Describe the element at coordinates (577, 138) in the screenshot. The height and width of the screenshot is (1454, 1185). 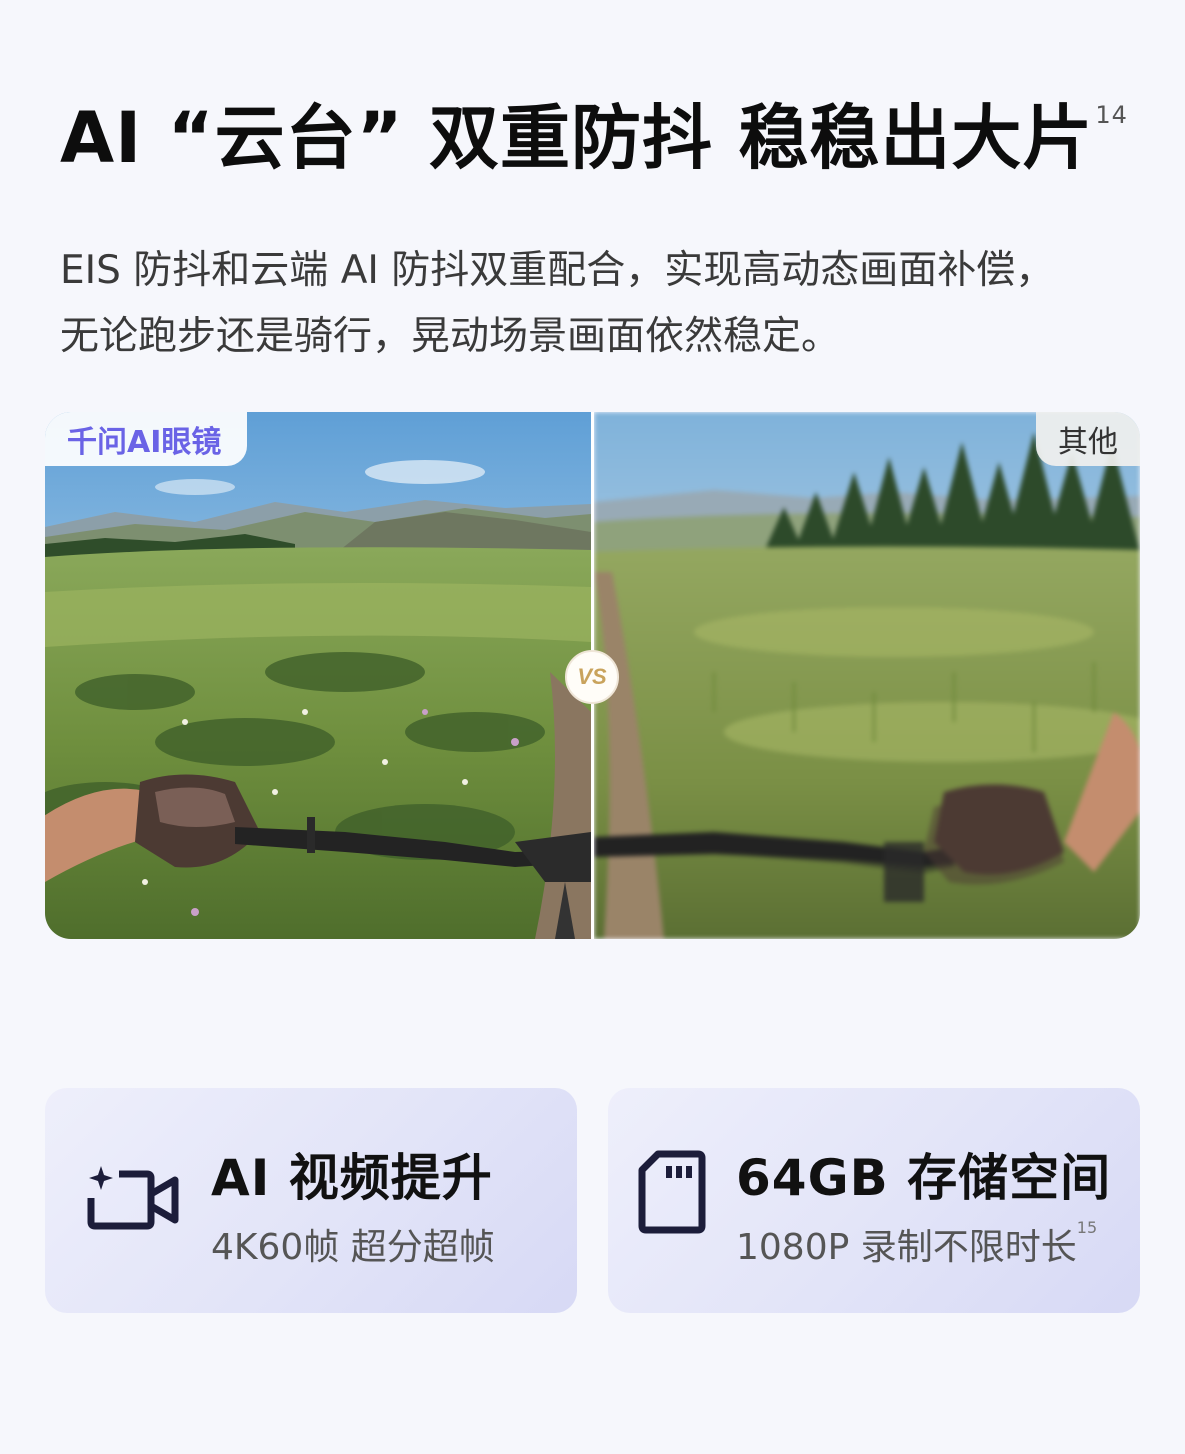
I see `page-title-text: AI “云台” 双重防抖 稳稳出大片` at that location.